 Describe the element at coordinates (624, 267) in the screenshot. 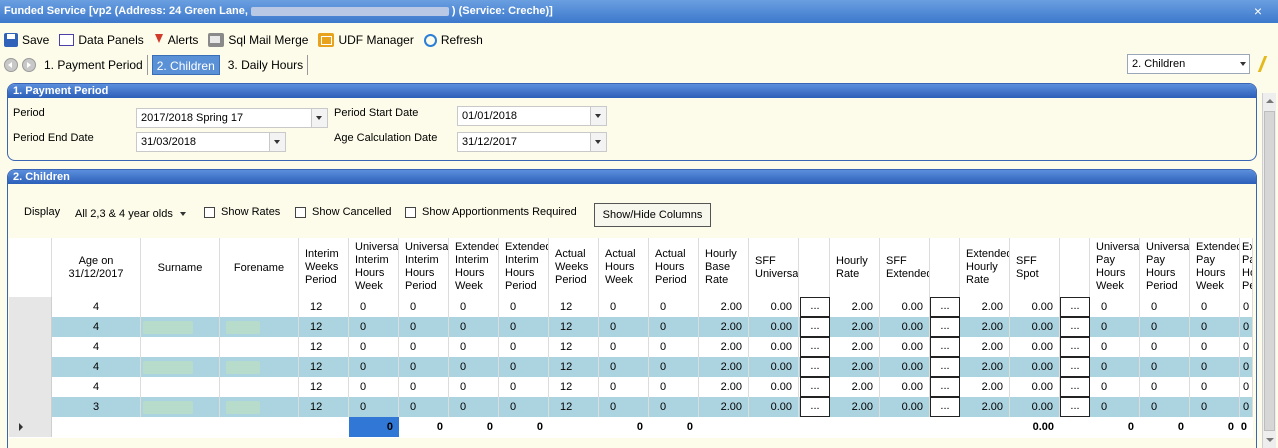

I see `col-actual-hours-week: Actual Hours Week` at that location.